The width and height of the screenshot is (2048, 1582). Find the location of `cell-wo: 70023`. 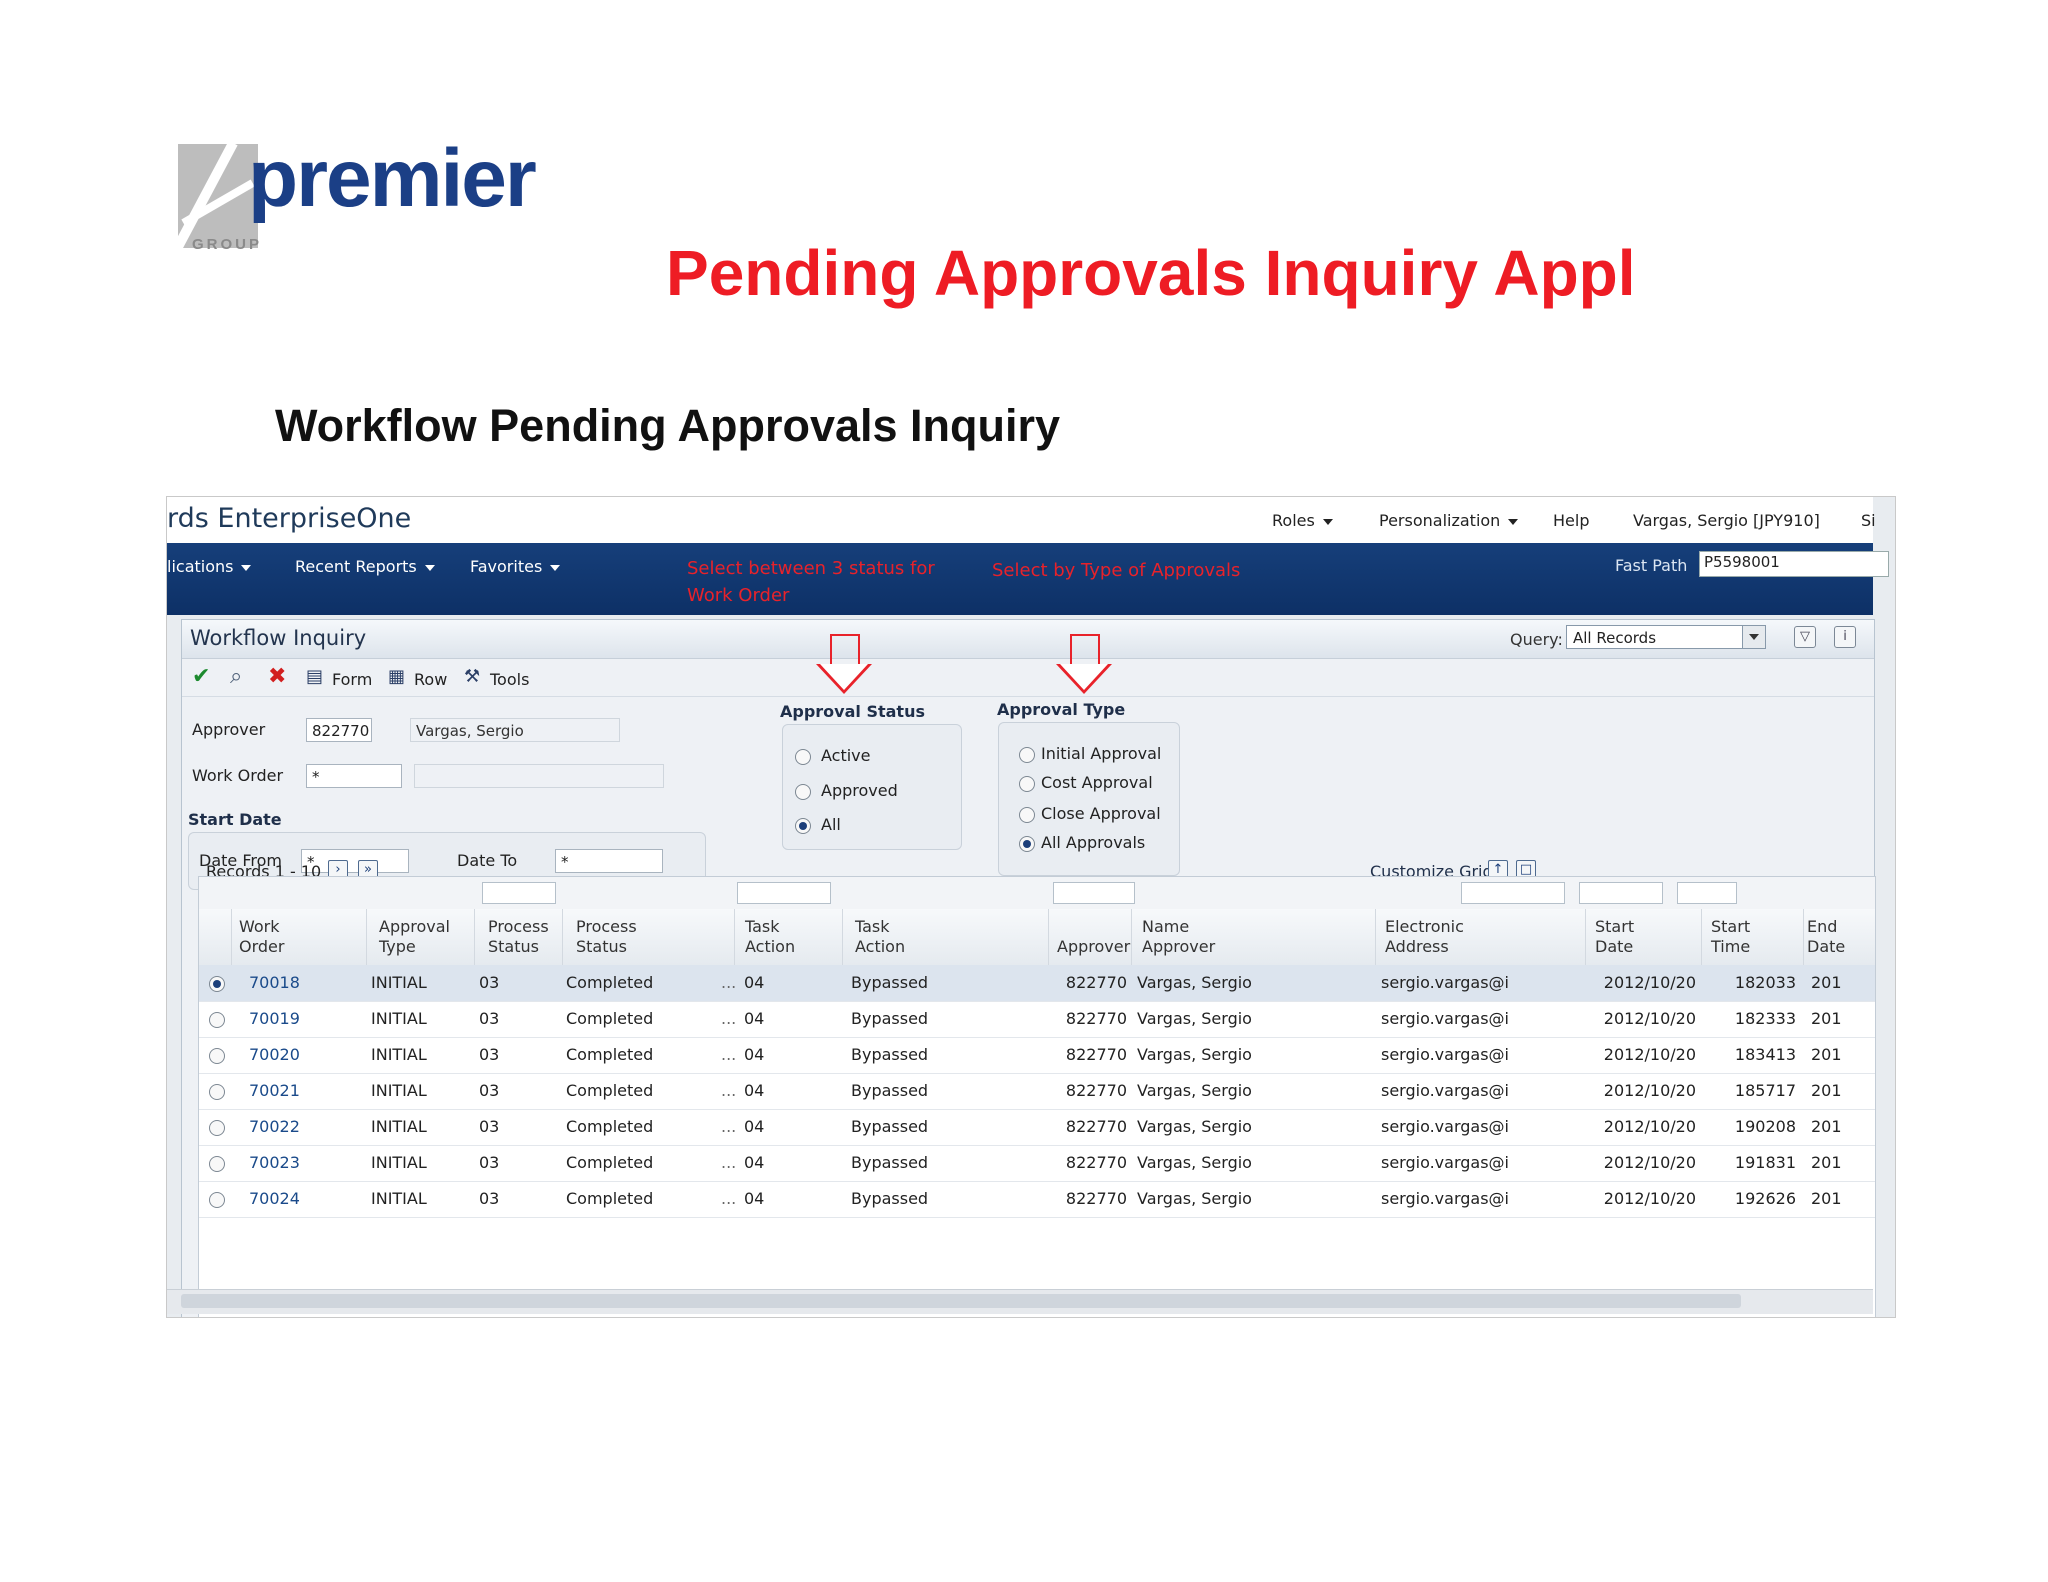

cell-wo: 70023 is located at coordinates (274, 1162).